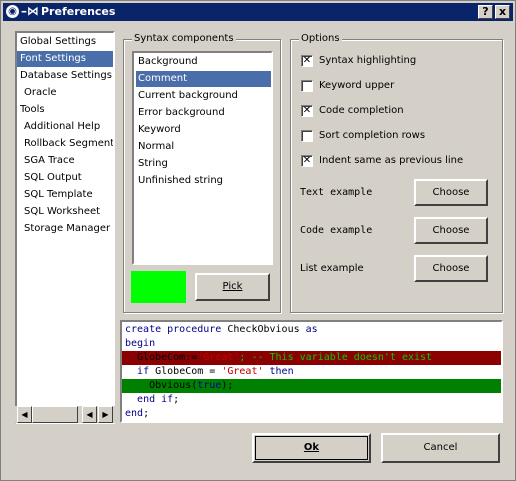 This screenshot has width=516, height=481. I want to click on ok-button: Ok, so click(311, 448).